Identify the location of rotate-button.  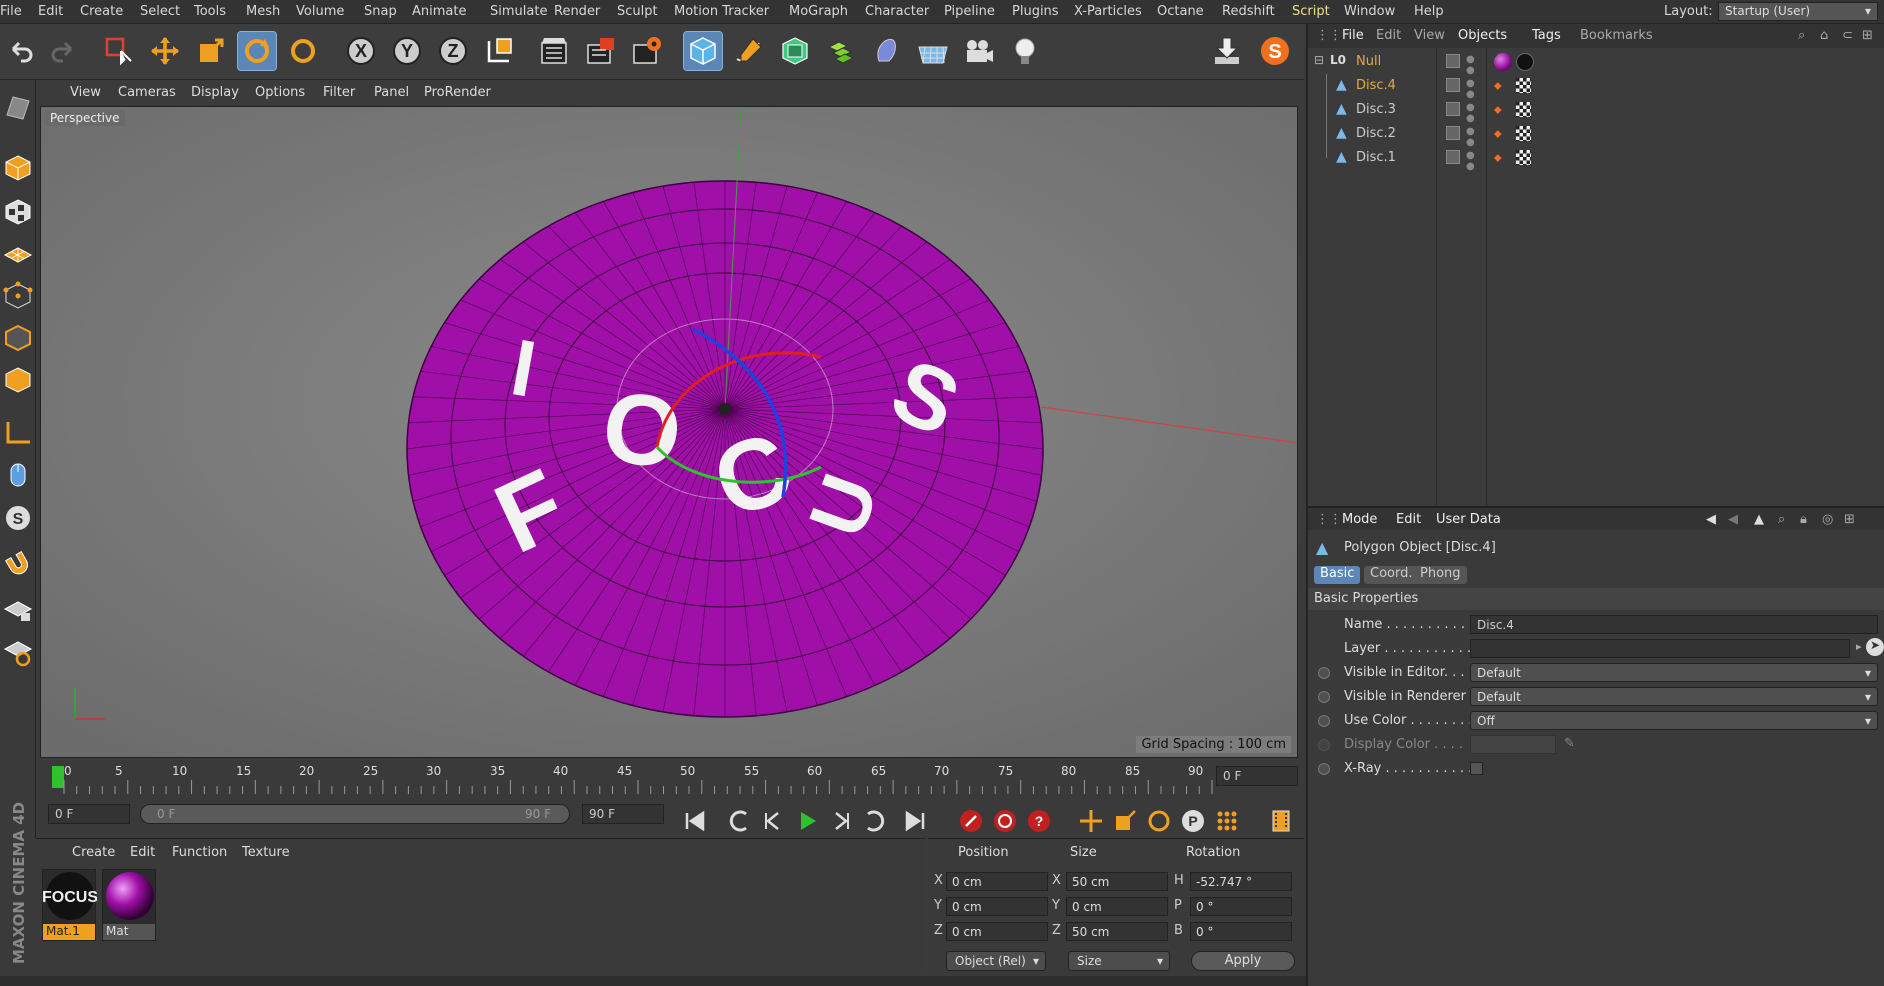
(257, 51).